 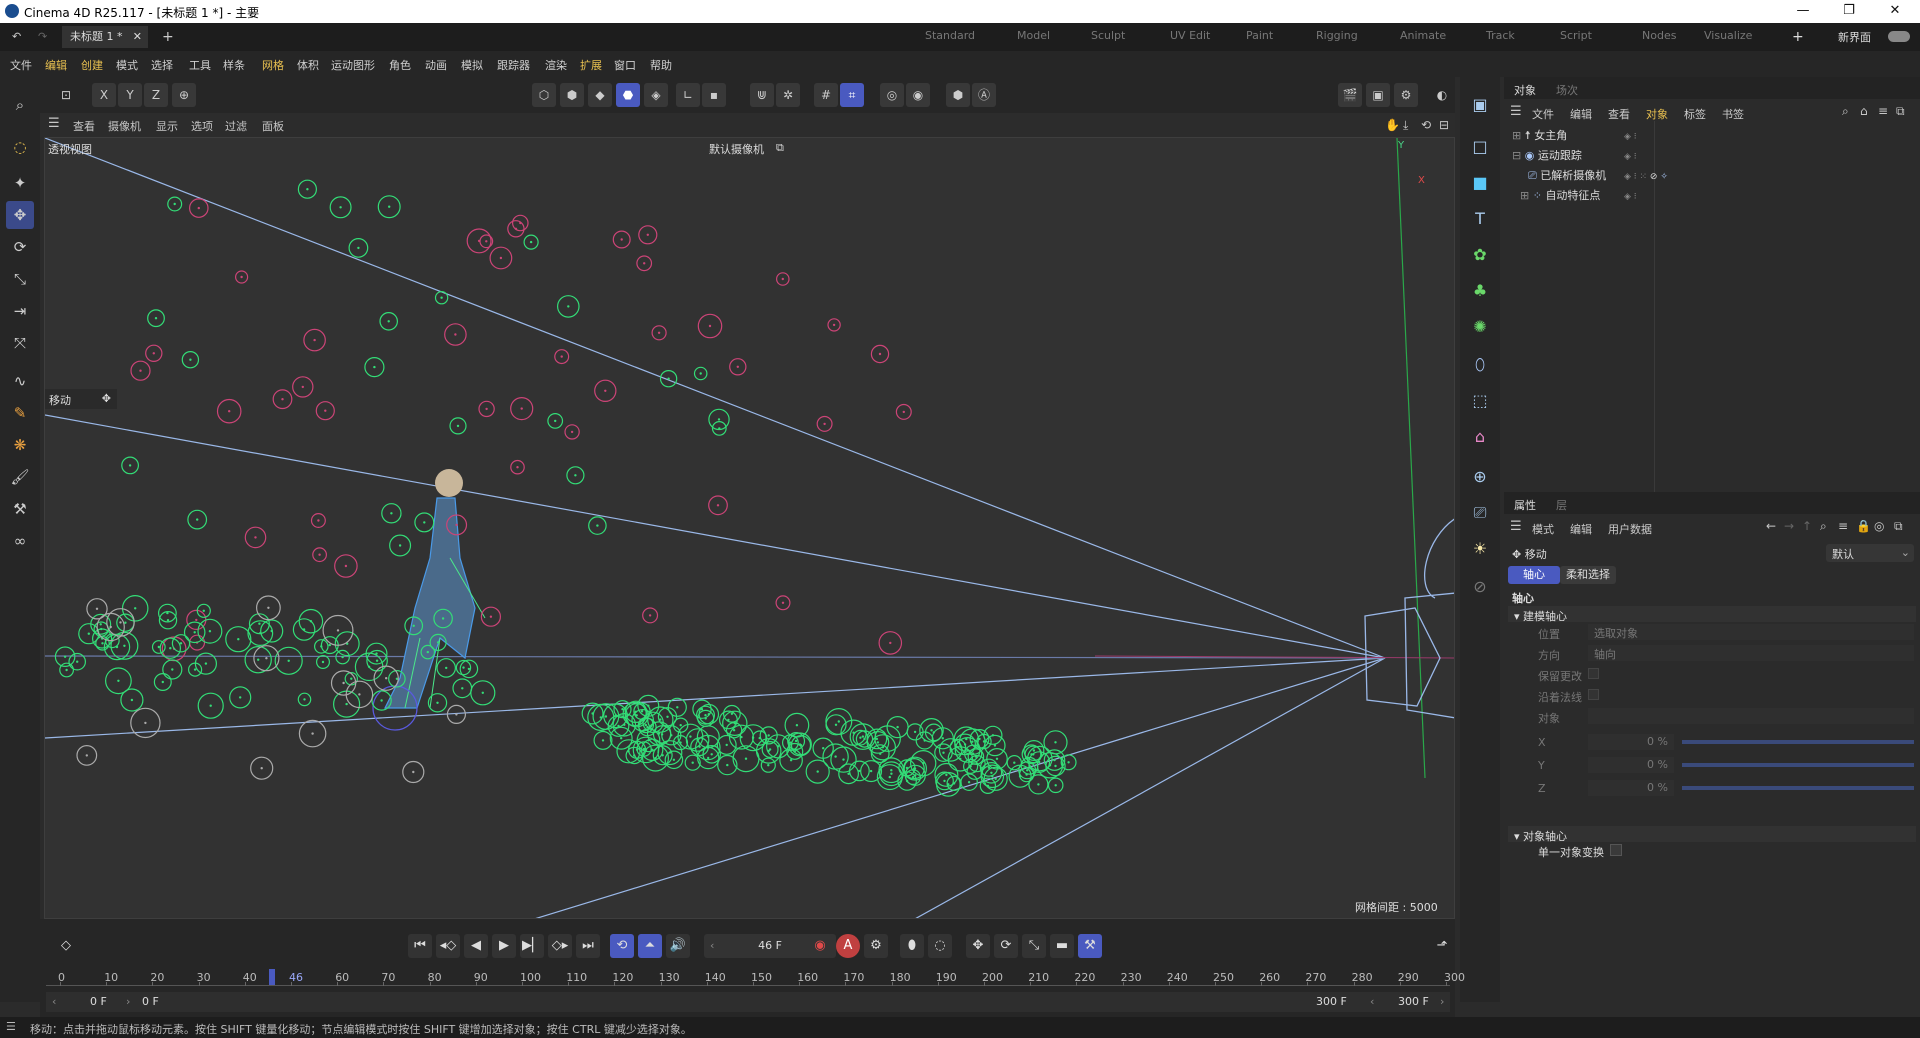 I want to click on menu-item: 选择, so click(x=162, y=65).